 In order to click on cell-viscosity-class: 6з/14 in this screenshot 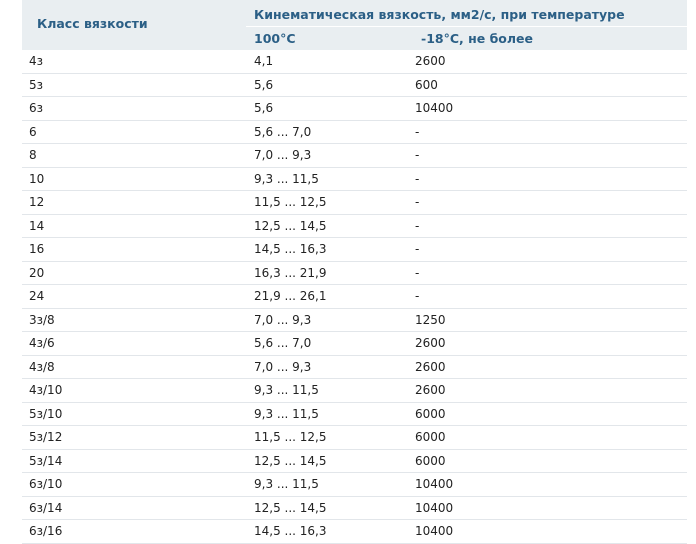, I will do `click(134, 508)`.